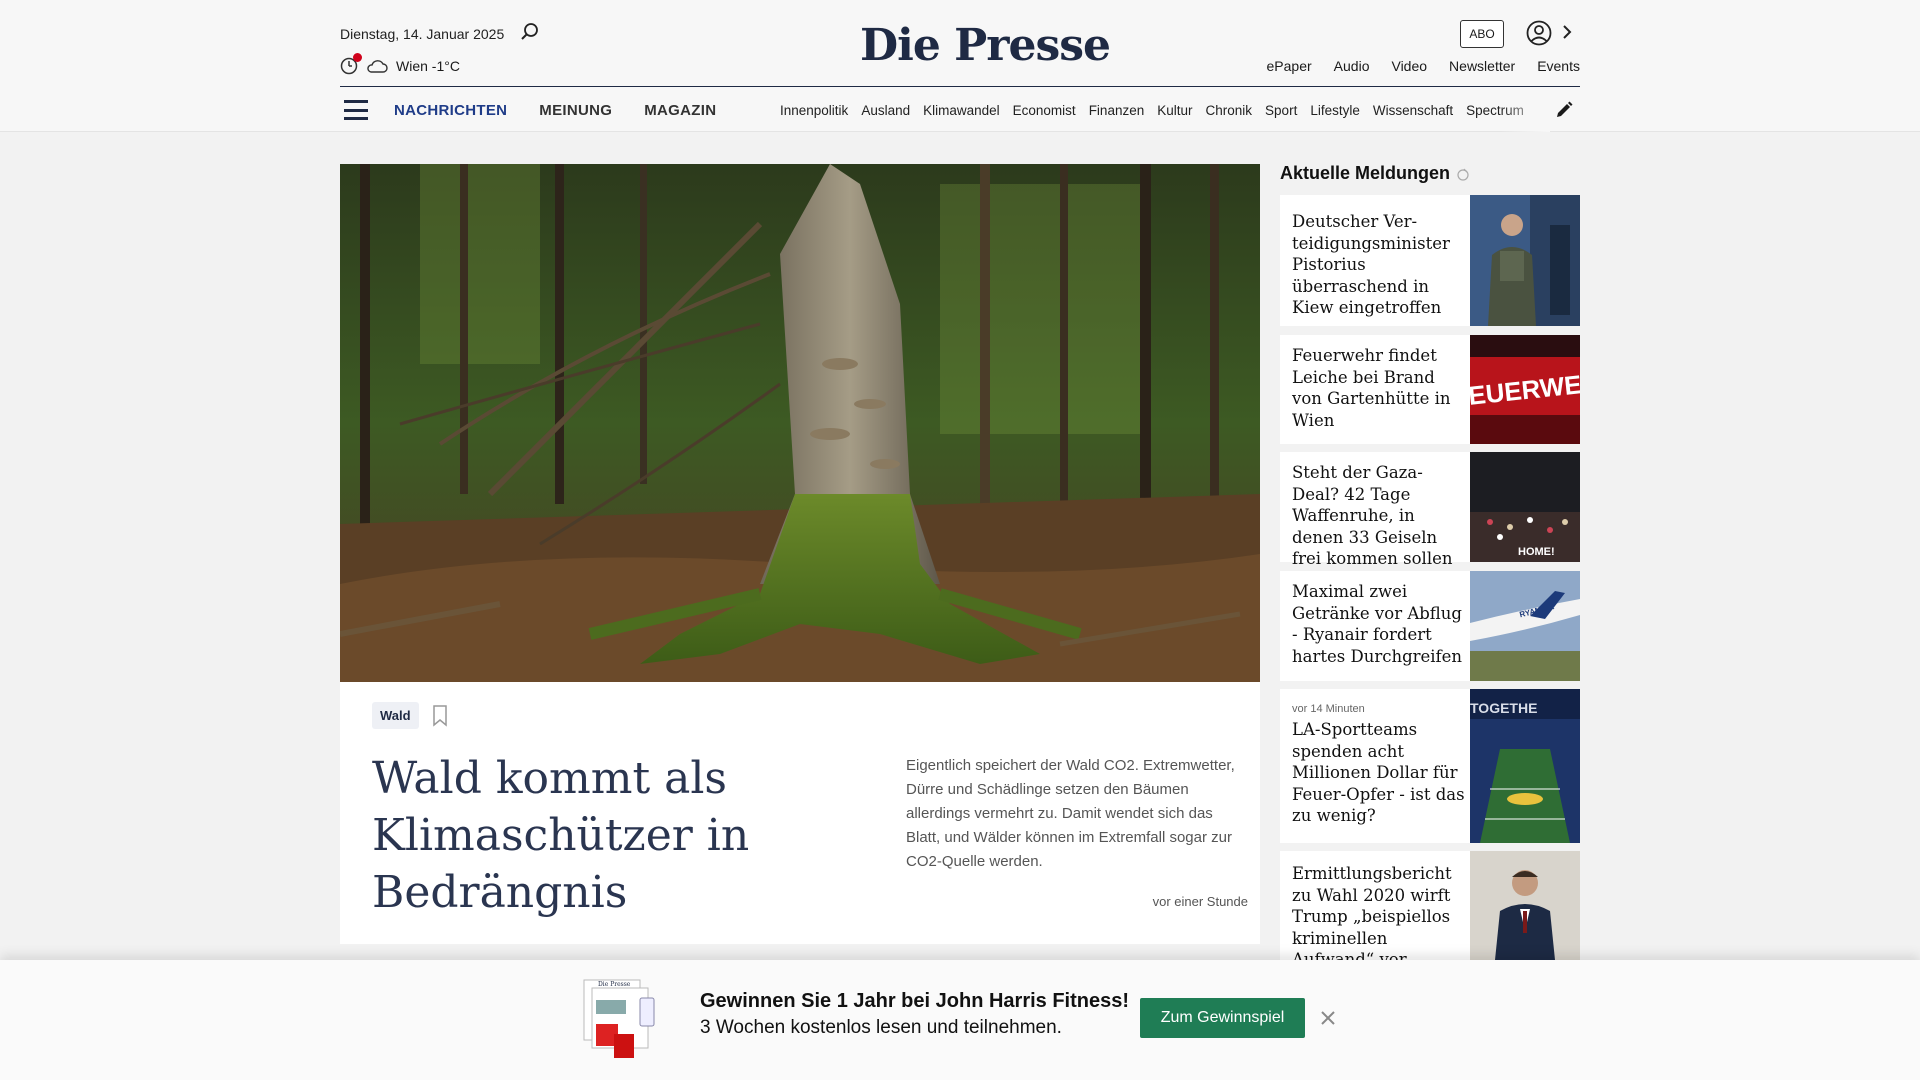 The height and width of the screenshot is (1080, 1920). What do you see at coordinates (1222, 1018) in the screenshot?
I see `gewinnspiel-button: Zum Gewinnspiel` at bounding box center [1222, 1018].